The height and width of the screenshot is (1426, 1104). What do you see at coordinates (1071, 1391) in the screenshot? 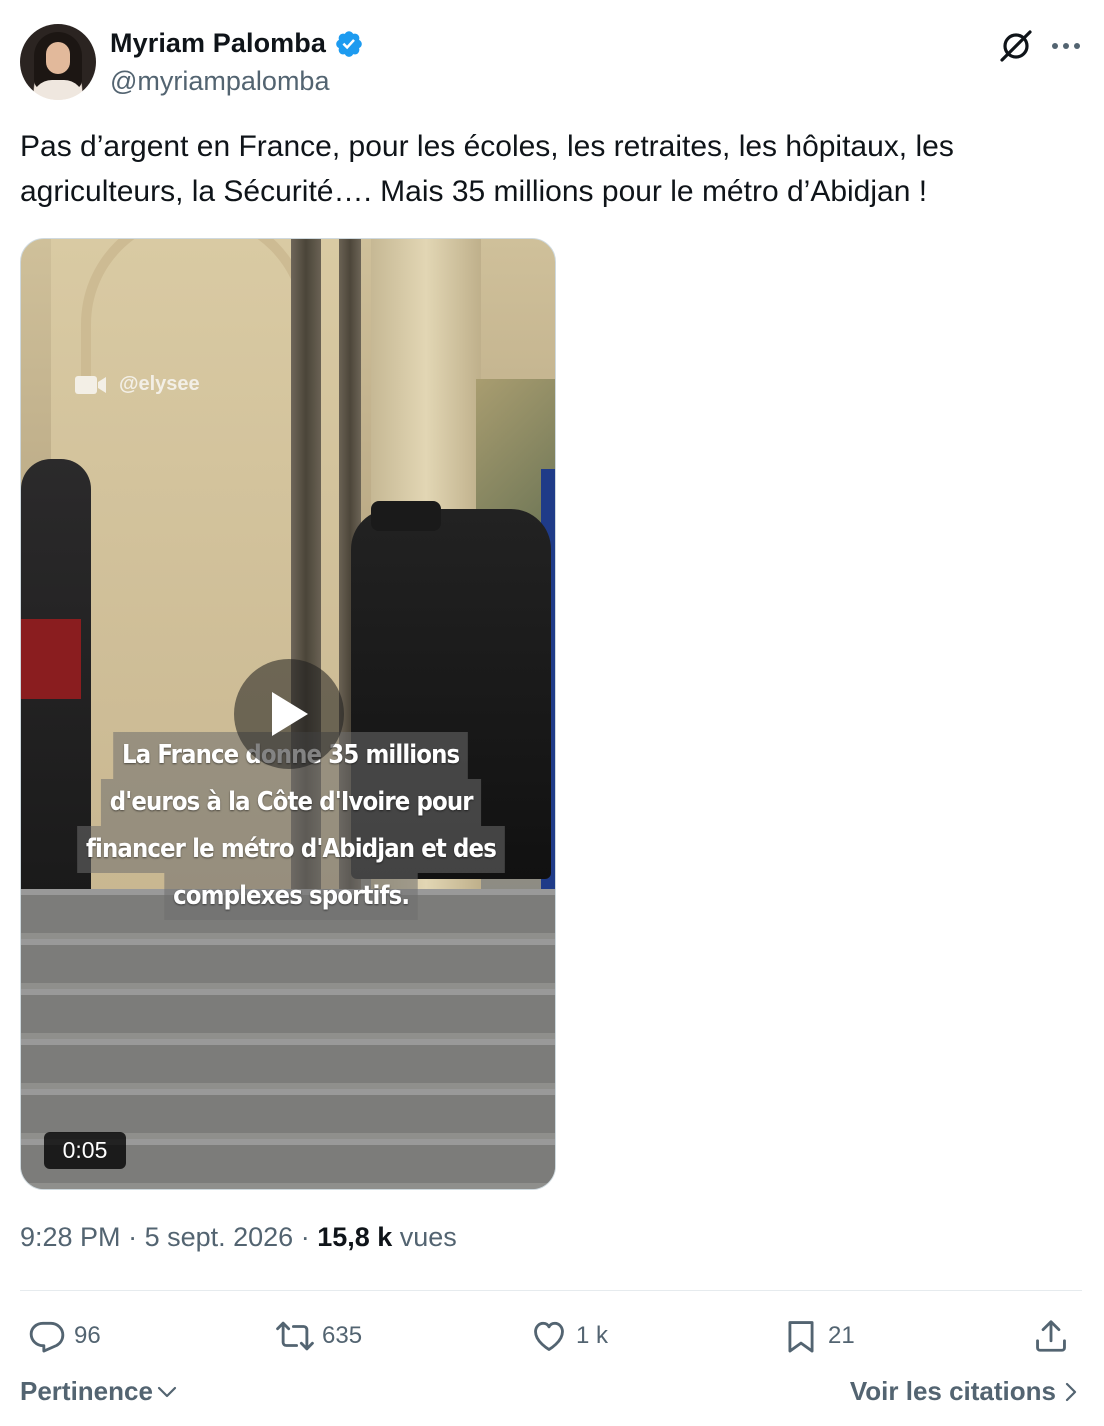
I see `chevron-right-icon` at bounding box center [1071, 1391].